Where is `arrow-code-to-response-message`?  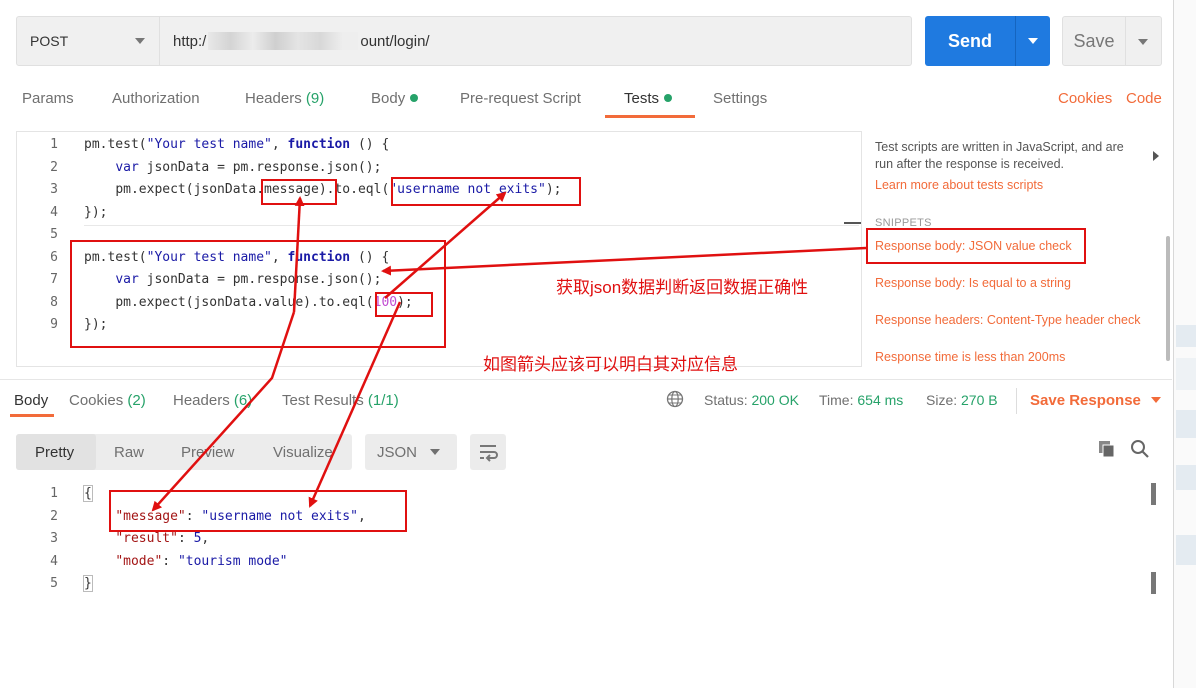
arrow-code-to-response-message is located at coordinates (223, 411).